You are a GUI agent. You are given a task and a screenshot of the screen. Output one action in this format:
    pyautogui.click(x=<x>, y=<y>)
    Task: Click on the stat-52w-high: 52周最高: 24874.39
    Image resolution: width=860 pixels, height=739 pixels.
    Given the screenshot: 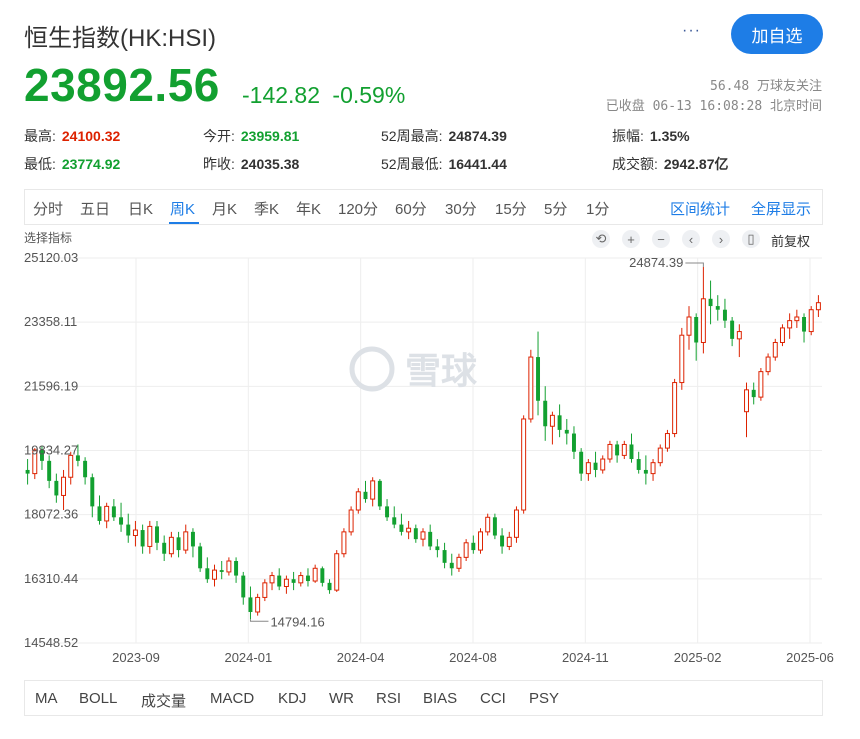 What is the action you would take?
    pyautogui.click(x=444, y=136)
    